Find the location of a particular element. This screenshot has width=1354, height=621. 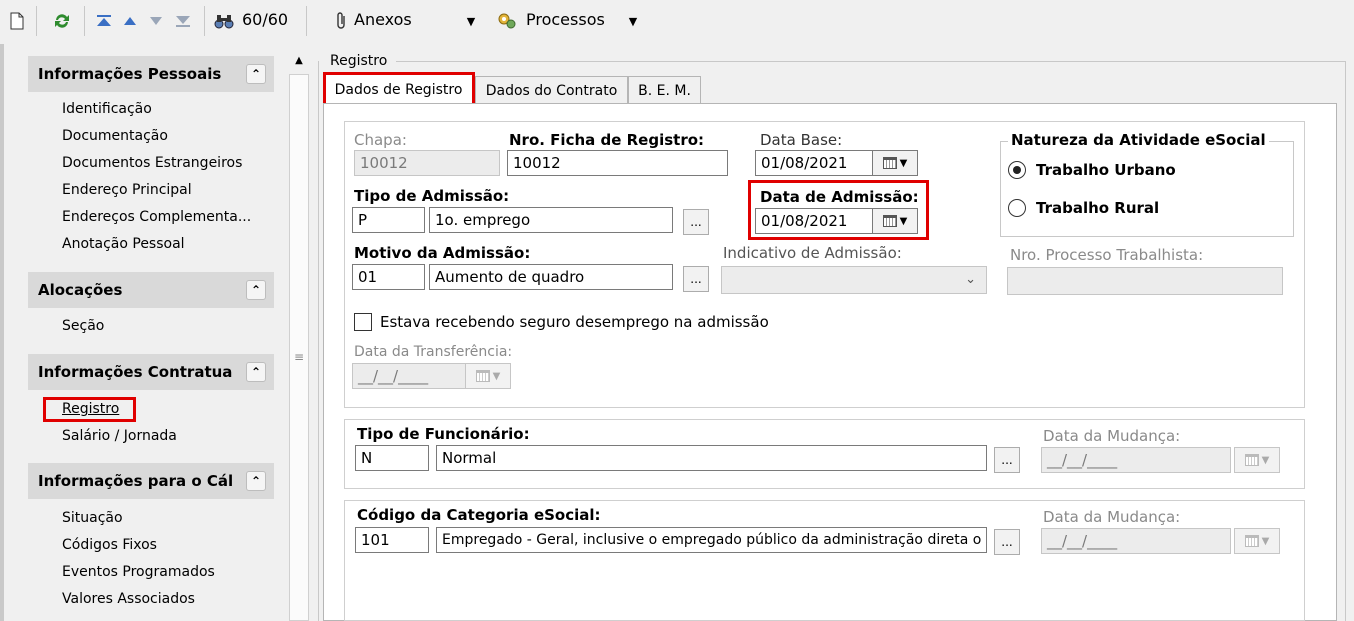

sidebar-item-eventos-programados: Eventos Programados is located at coordinates (138, 572).